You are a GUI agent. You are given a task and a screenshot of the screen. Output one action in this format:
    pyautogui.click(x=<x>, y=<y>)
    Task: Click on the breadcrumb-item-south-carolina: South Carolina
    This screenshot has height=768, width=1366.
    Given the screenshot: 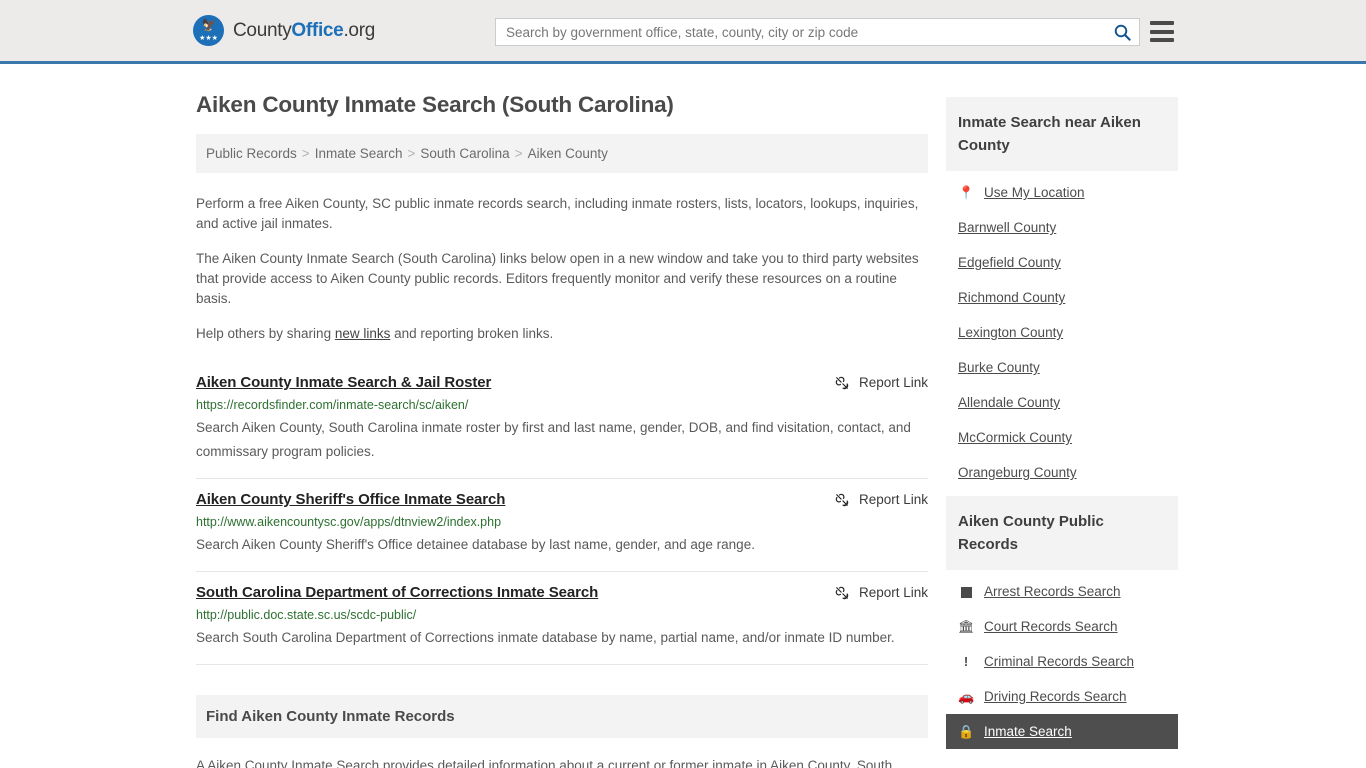 What is the action you would take?
    pyautogui.click(x=464, y=153)
    